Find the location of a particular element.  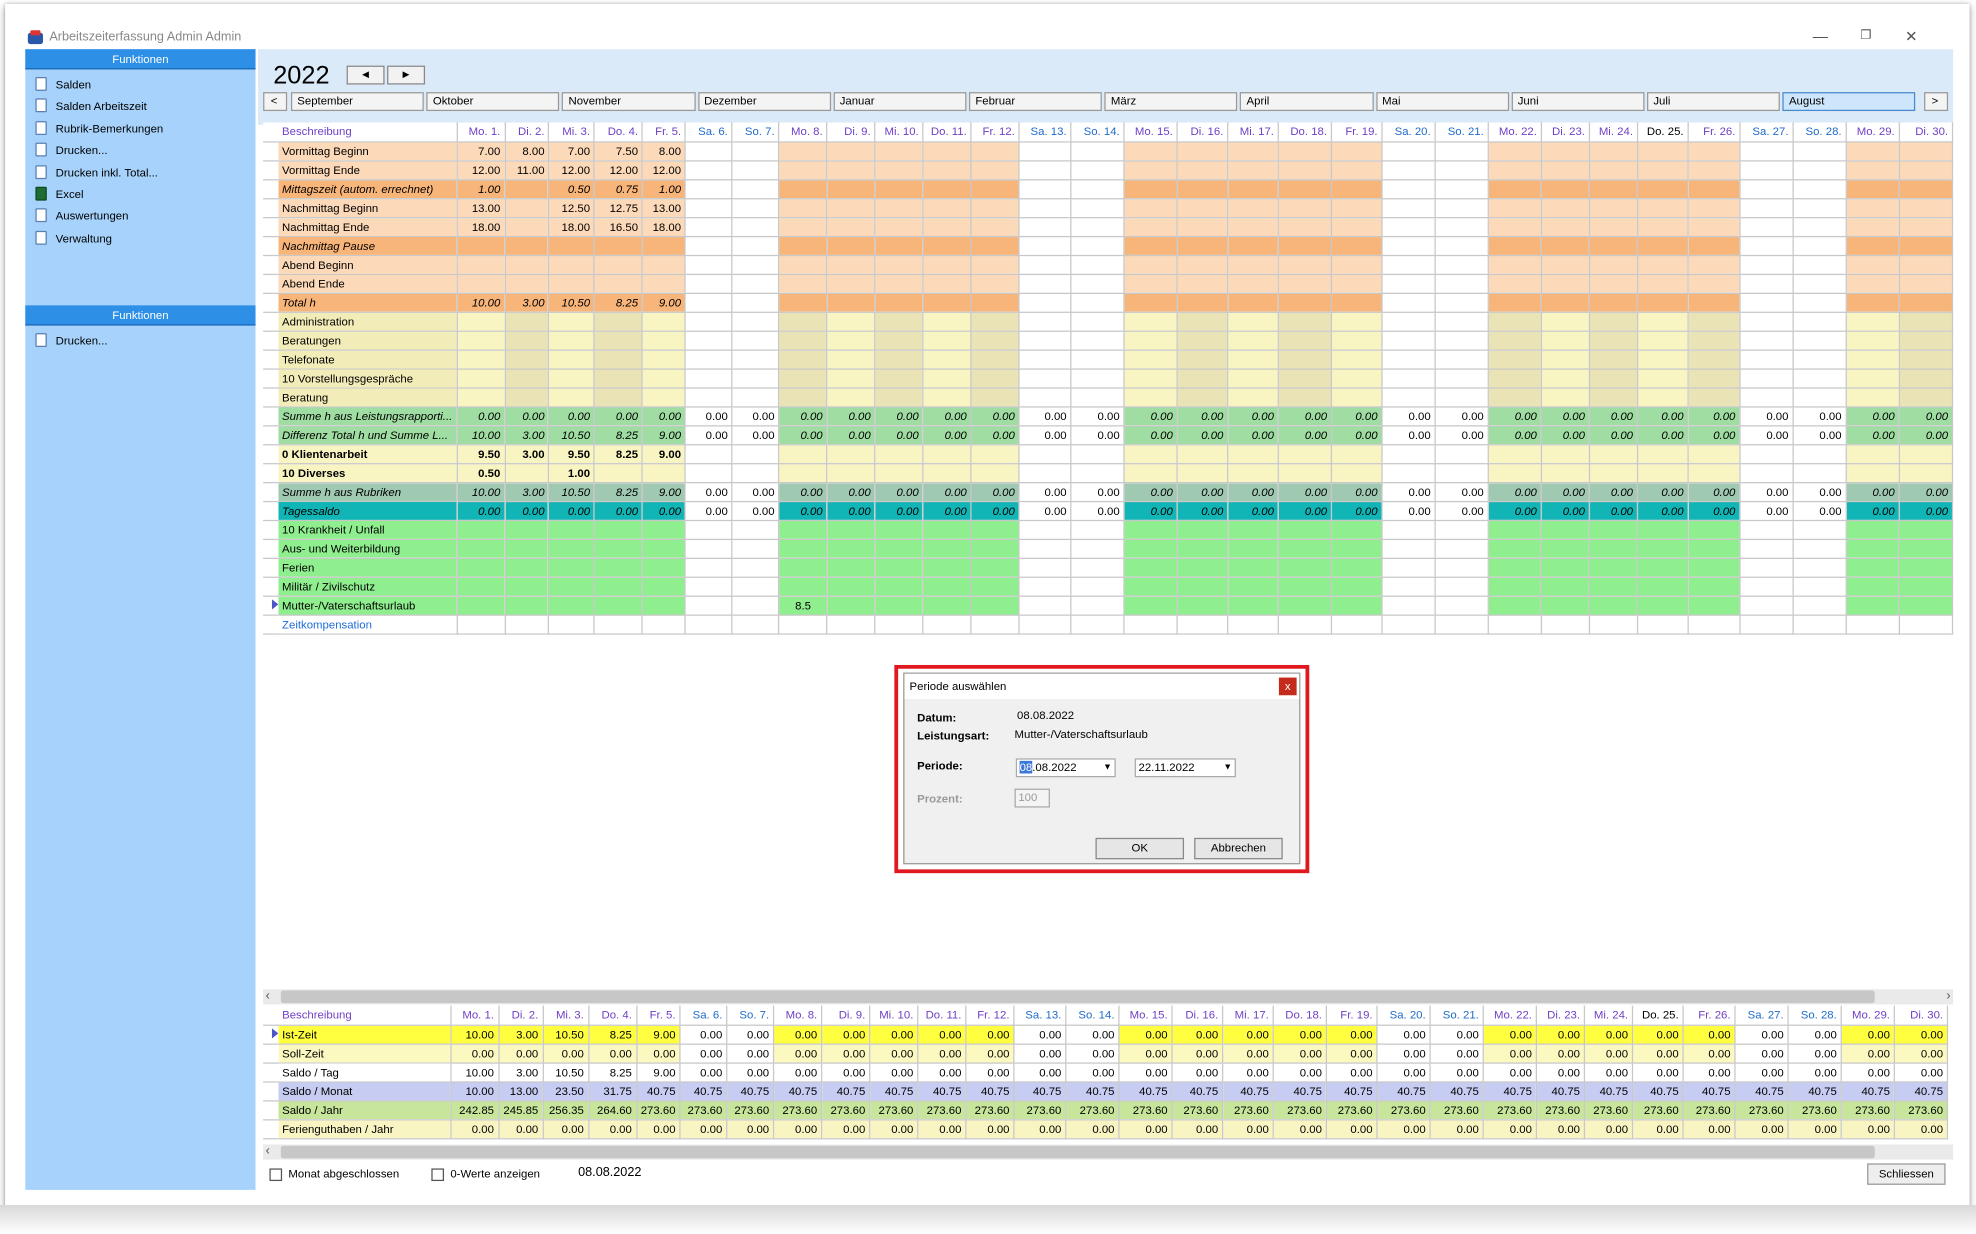

ok-button: OK is located at coordinates (1140, 848).